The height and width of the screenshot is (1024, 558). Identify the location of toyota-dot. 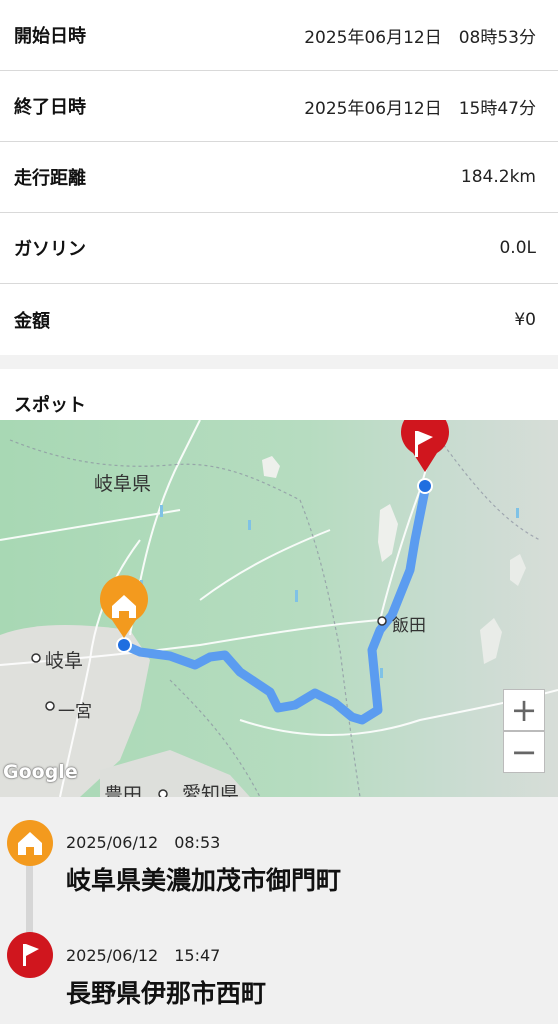
(163, 793).